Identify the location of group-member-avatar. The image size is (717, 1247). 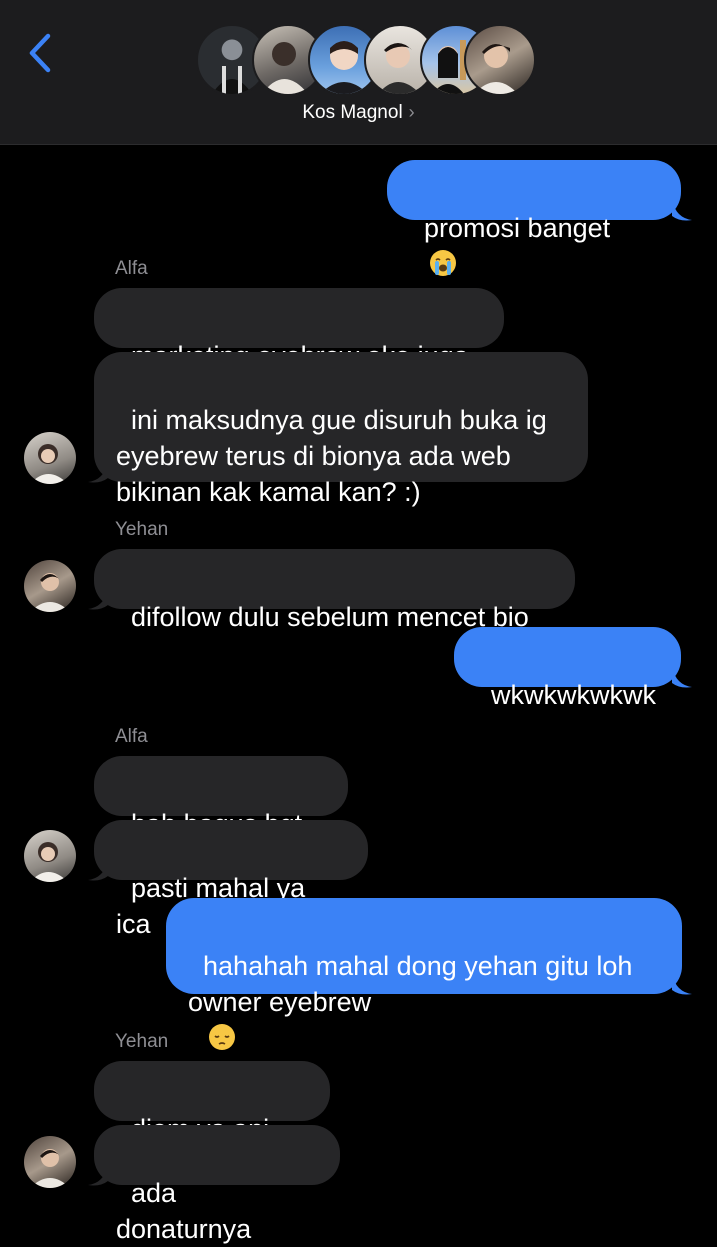
(500, 60).